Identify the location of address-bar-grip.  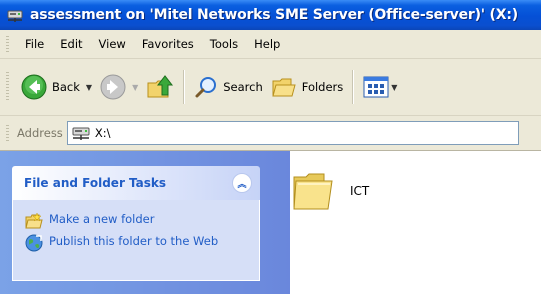
(7, 133).